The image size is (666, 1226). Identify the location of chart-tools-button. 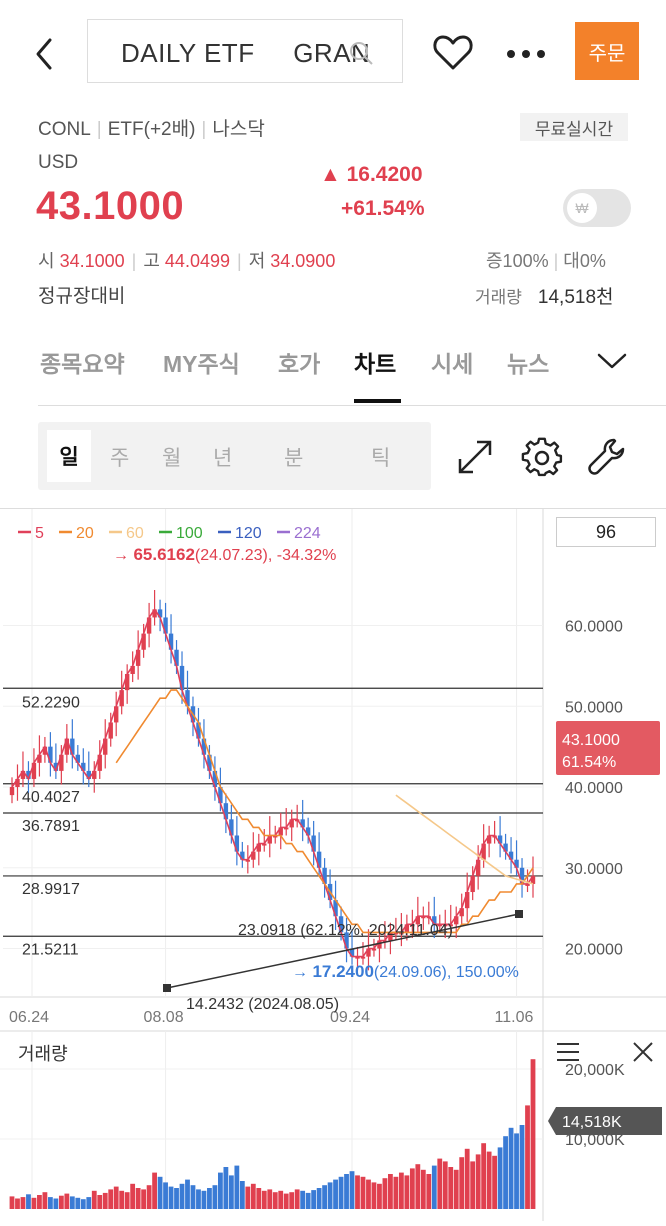
(608, 459).